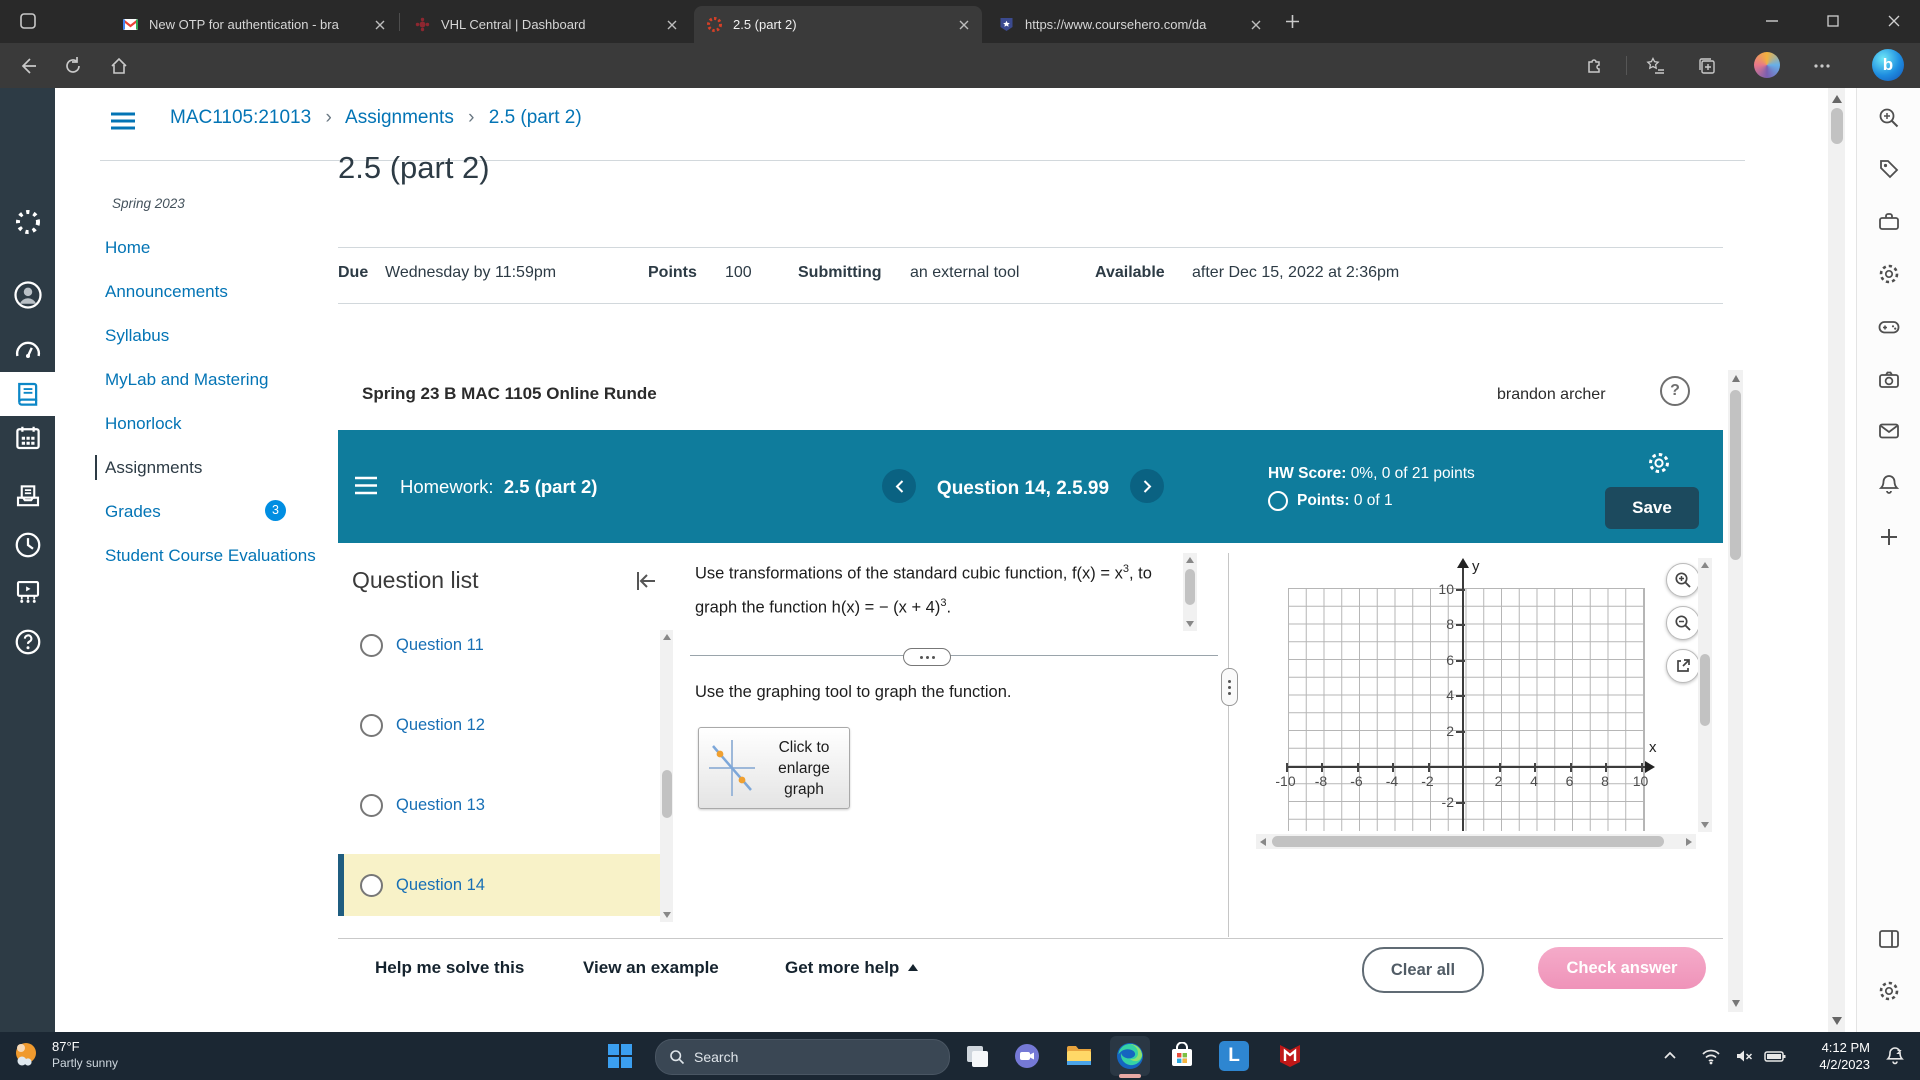 This screenshot has height=1080, width=1920. What do you see at coordinates (123, 121) in the screenshot?
I see `course-menu-hamburger-icon` at bounding box center [123, 121].